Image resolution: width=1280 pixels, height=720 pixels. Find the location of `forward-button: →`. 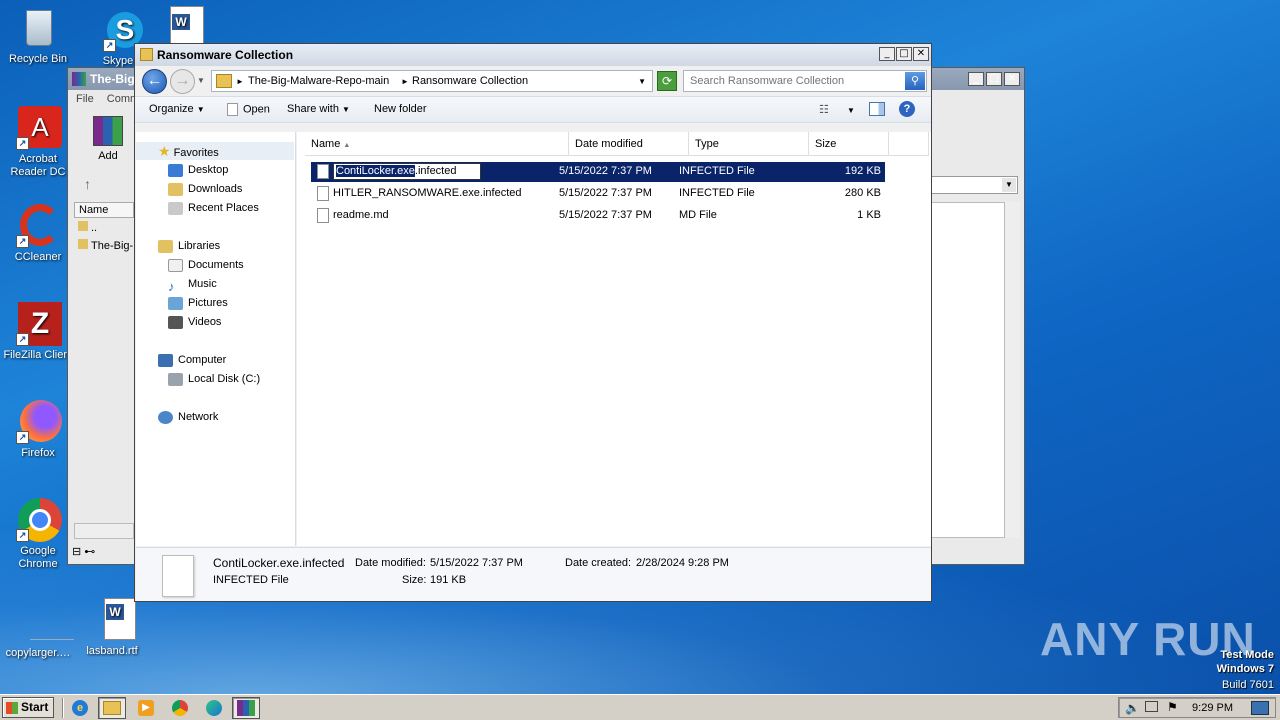

forward-button: → is located at coordinates (182, 81).